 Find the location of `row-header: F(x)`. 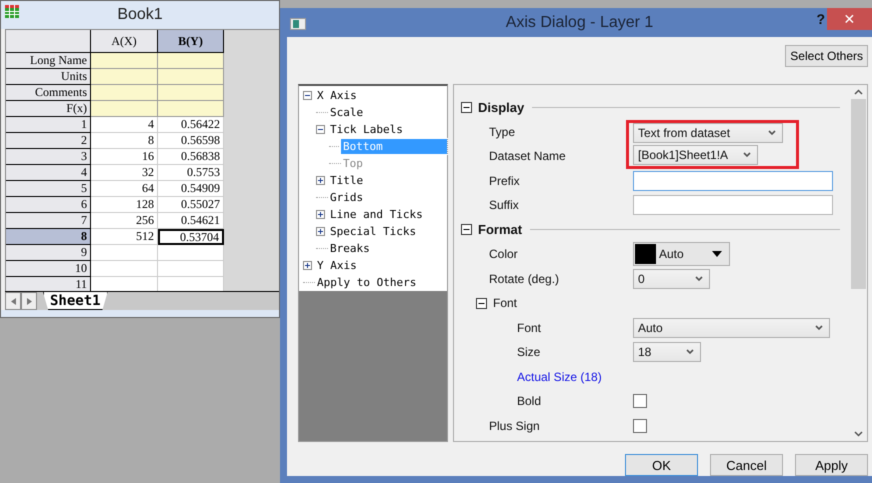

row-header: F(x) is located at coordinates (48, 108).